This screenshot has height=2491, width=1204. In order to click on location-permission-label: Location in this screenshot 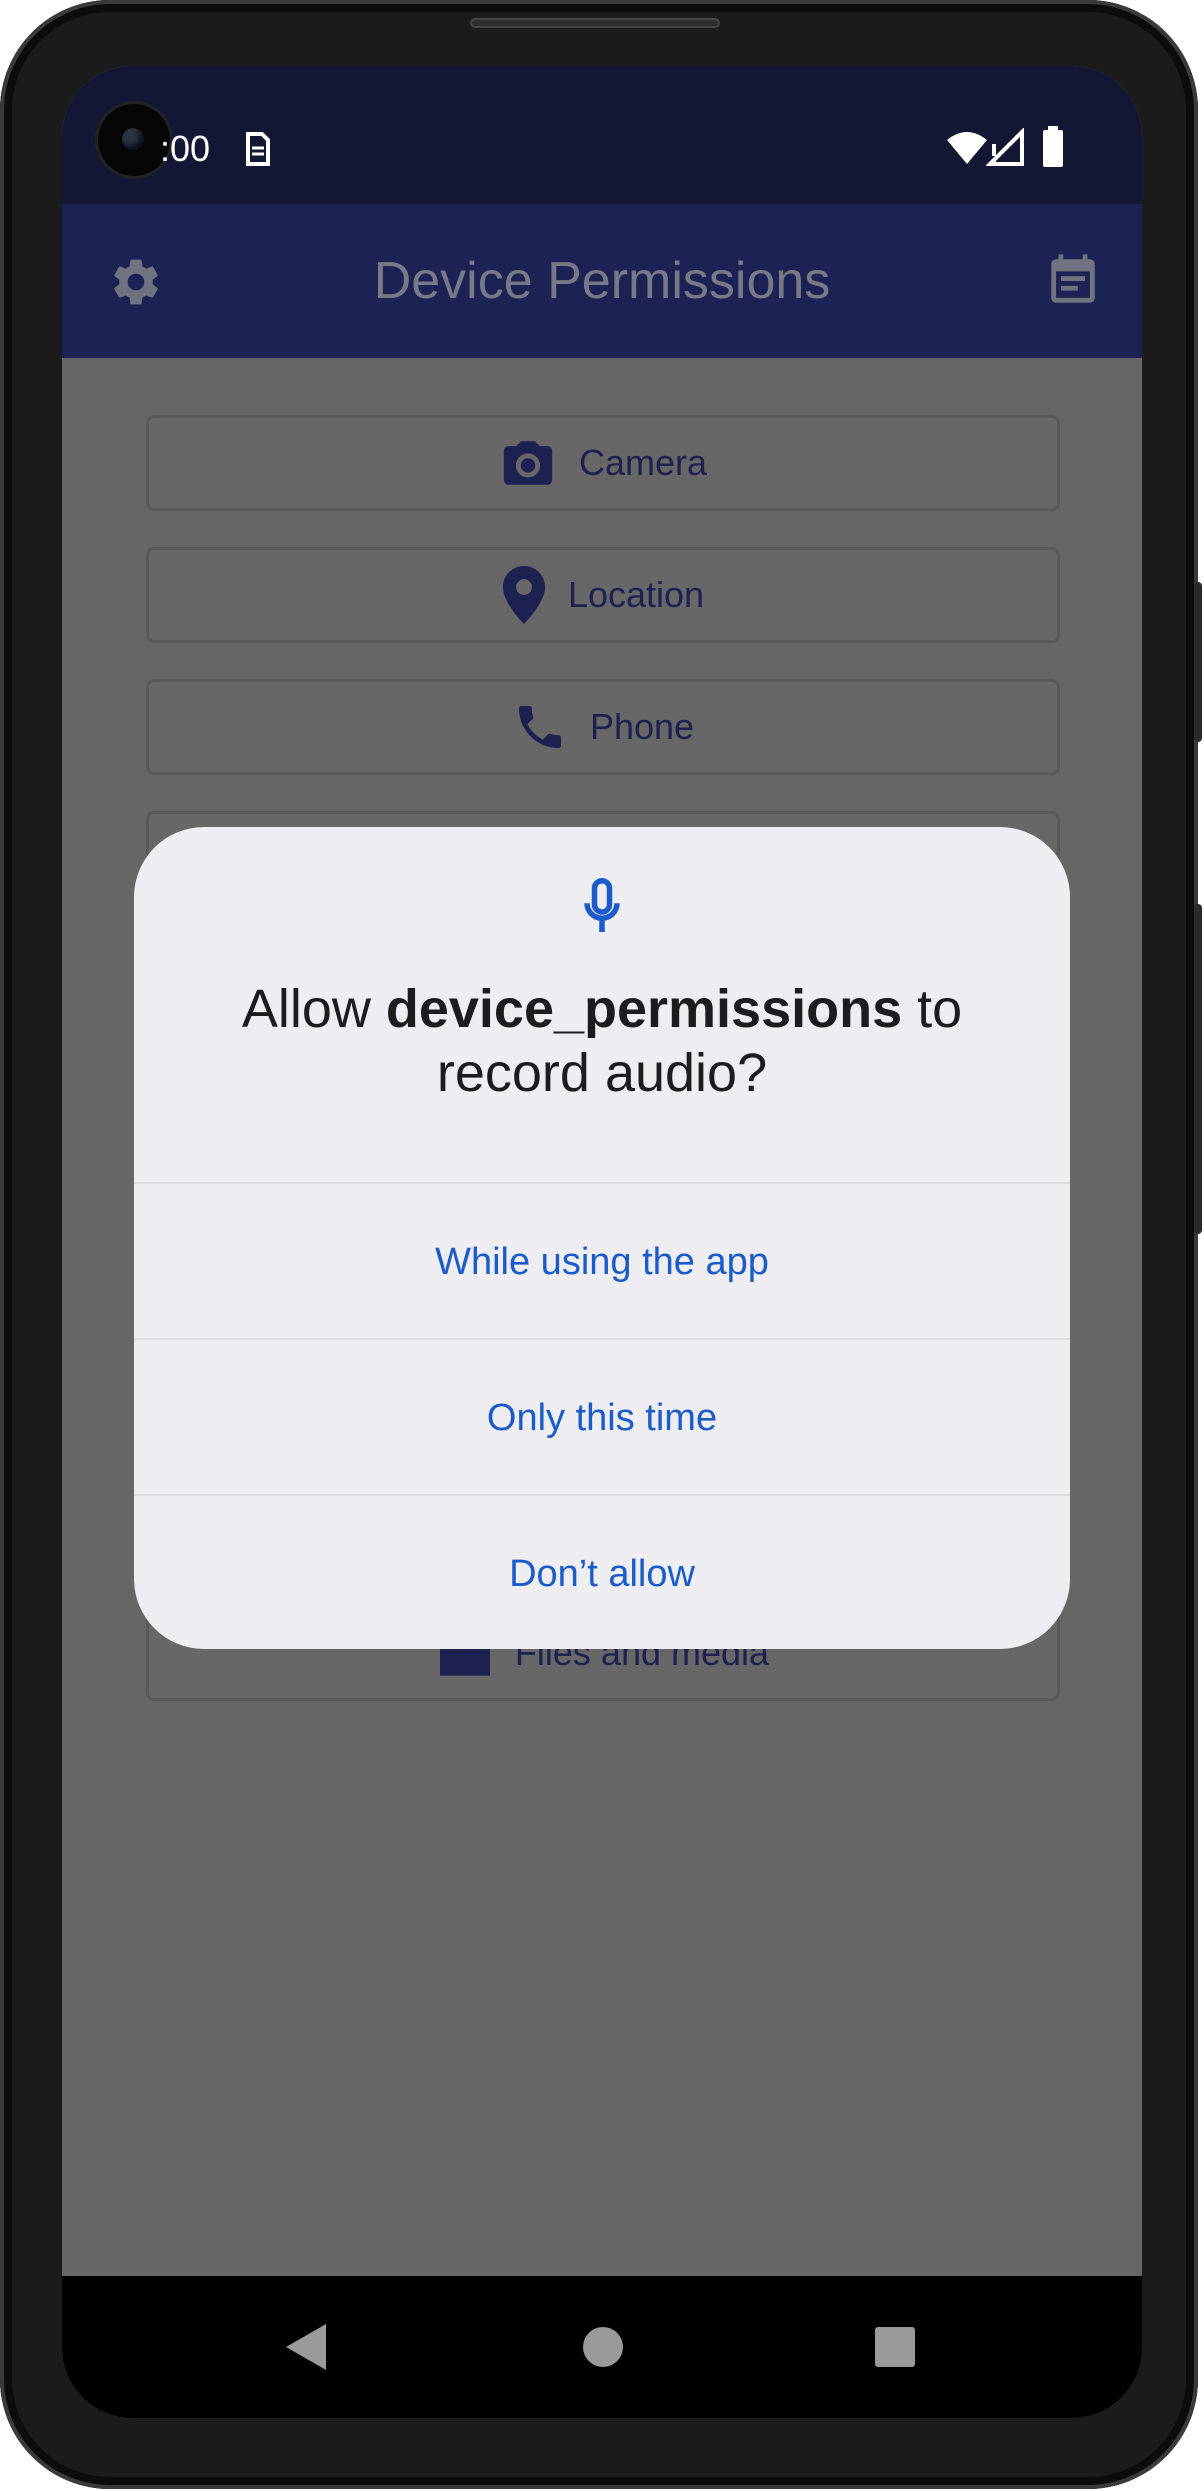, I will do `click(636, 594)`.